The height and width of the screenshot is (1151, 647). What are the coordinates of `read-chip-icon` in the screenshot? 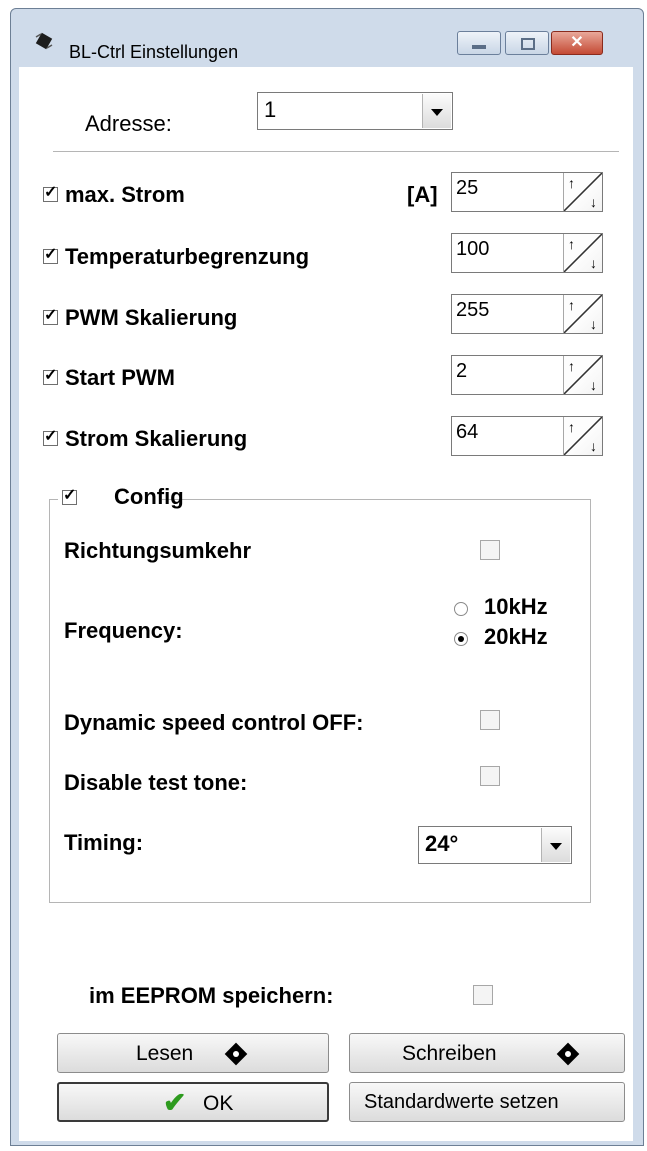 It's located at (236, 1054).